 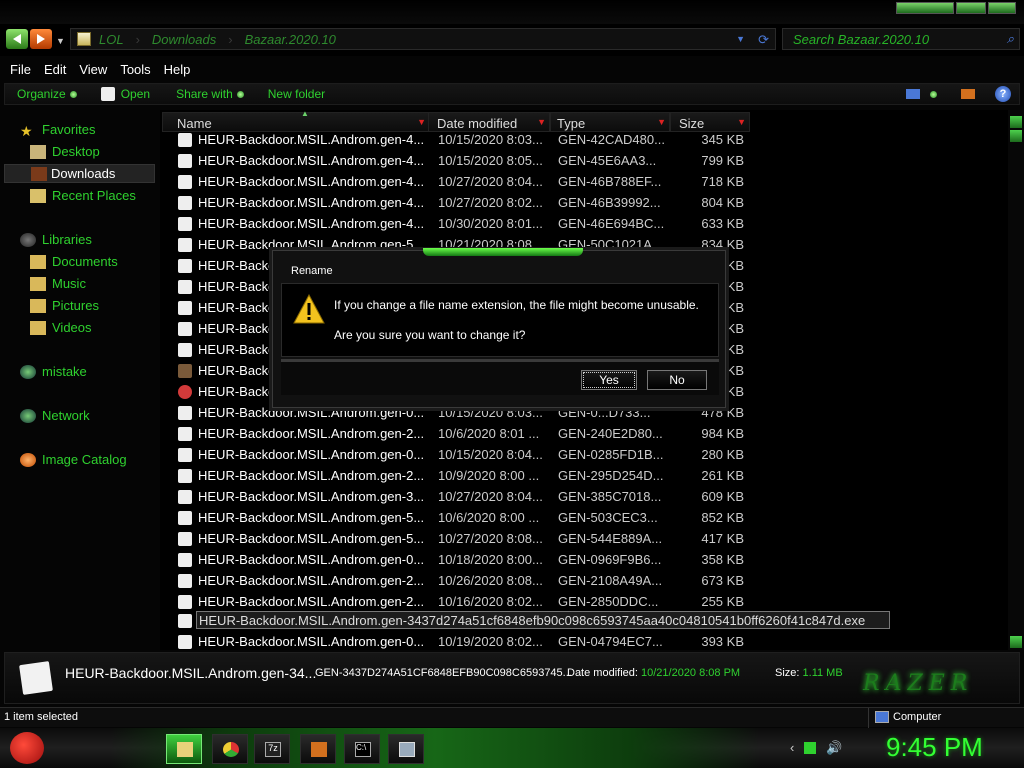 I want to click on sidebar-item-pictures: Pictures, so click(x=64, y=305).